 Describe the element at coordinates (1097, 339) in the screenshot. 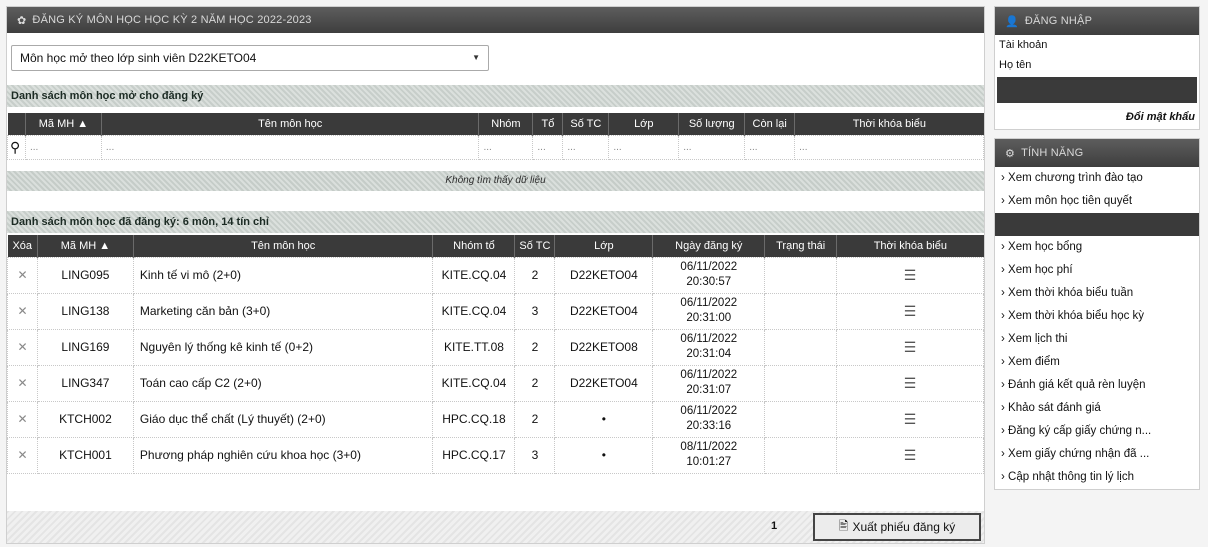

I see `feature-item: › Xem lịch thi` at that location.